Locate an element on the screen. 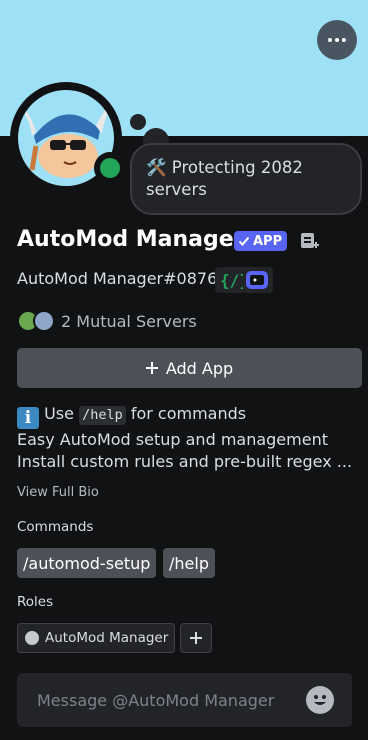 The width and height of the screenshot is (368, 740). add-app-label: Add App is located at coordinates (199, 368).